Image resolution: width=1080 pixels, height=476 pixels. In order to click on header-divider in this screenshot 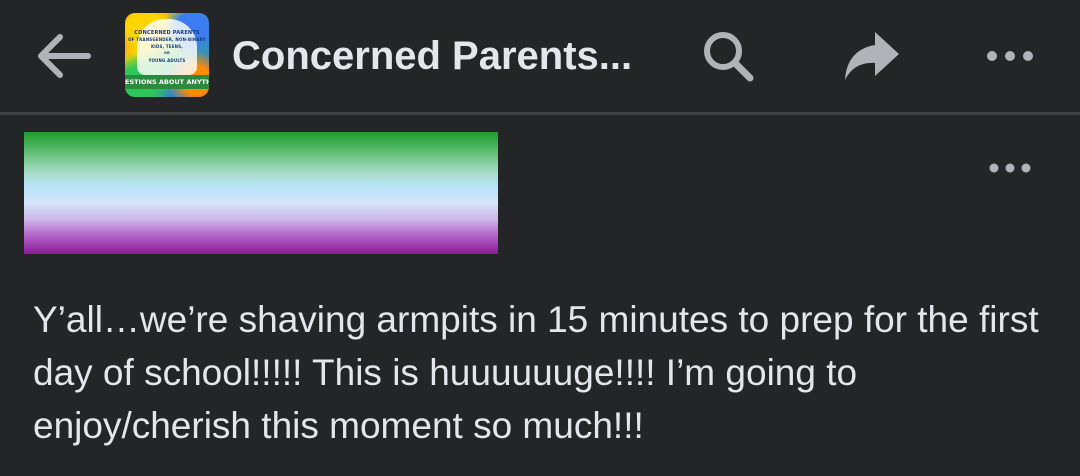, I will do `click(540, 113)`.